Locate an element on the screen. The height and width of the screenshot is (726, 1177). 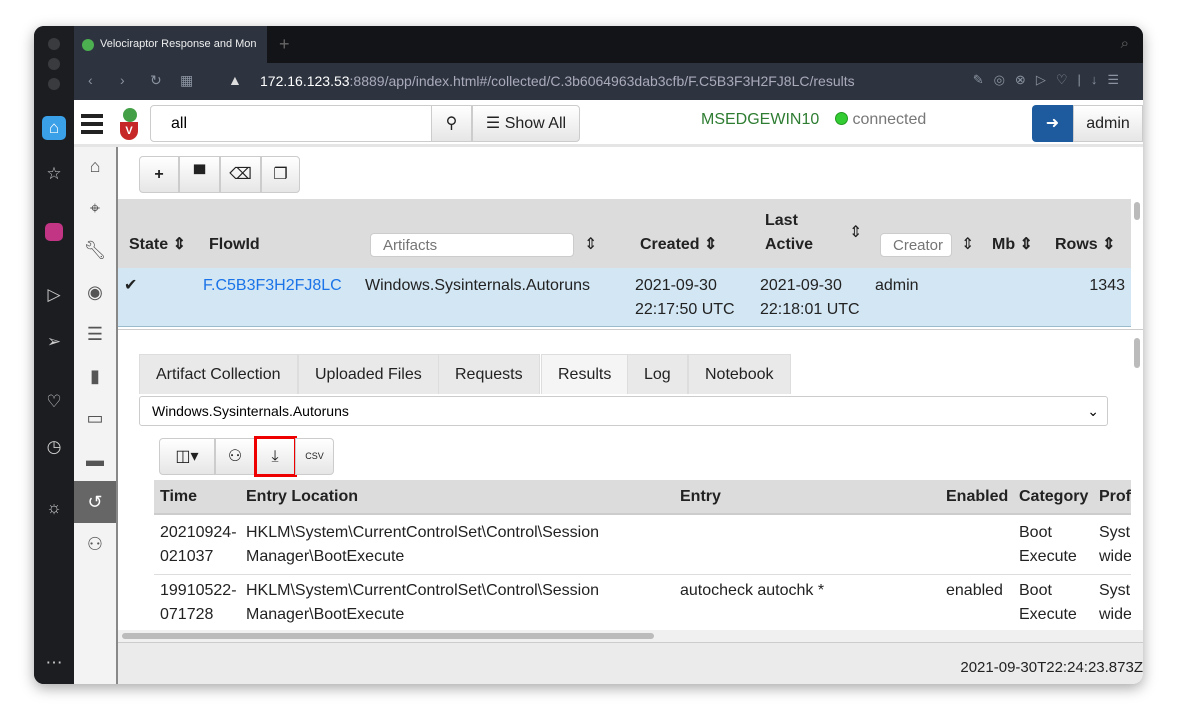
browser-sidebar: ⌂ ☆ ▷ ➢ ♡ ◷ ☼ ⋯ is located at coordinates (54, 355).